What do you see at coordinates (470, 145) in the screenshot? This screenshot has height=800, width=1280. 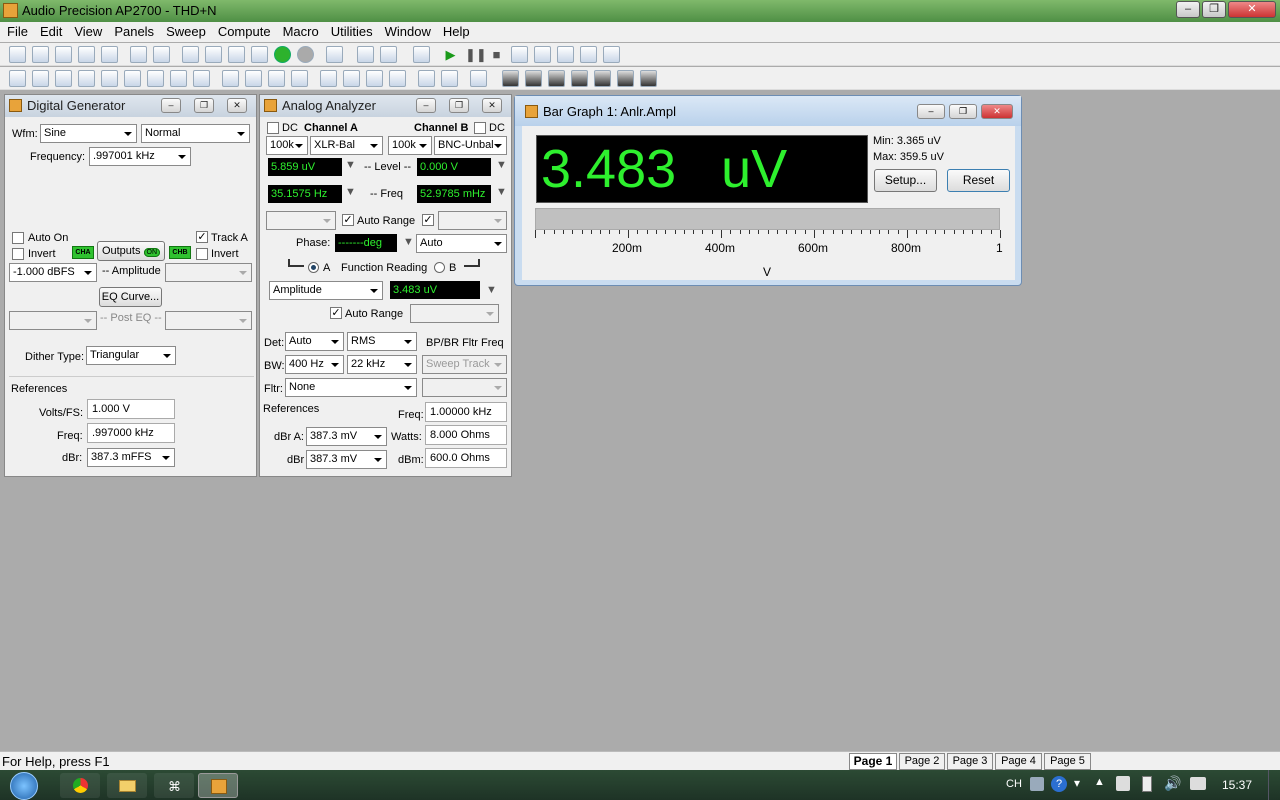 I see `chb-input-select: BNC-Unbal` at bounding box center [470, 145].